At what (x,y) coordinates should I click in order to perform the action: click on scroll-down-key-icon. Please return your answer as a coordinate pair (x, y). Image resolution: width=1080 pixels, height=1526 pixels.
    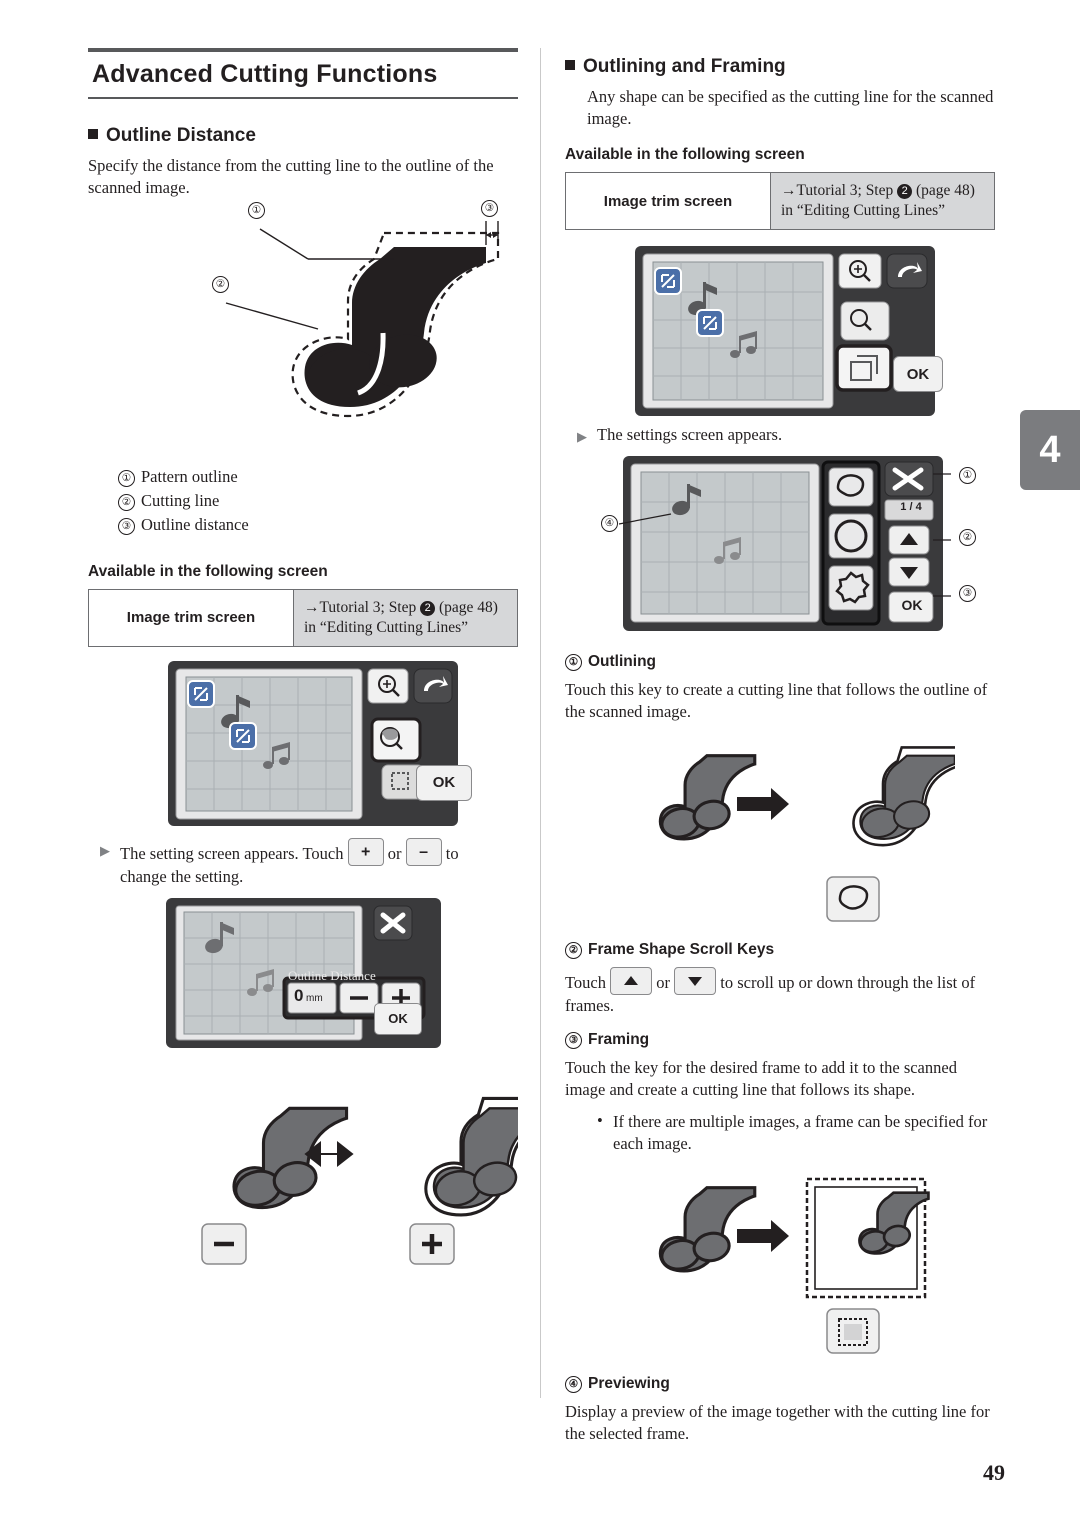
    Looking at the image, I should click on (695, 980).